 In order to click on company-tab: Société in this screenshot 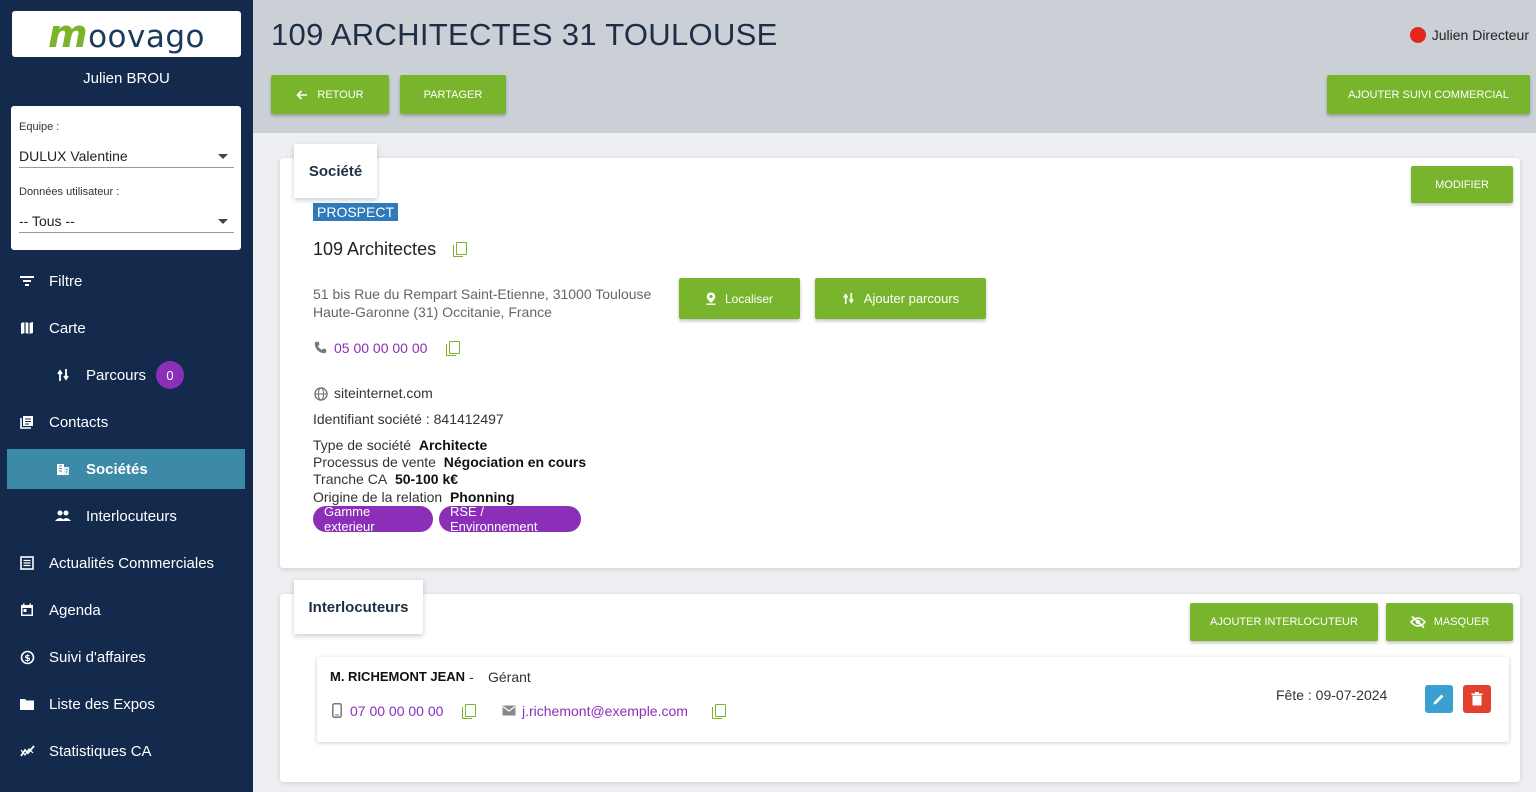, I will do `click(335, 171)`.